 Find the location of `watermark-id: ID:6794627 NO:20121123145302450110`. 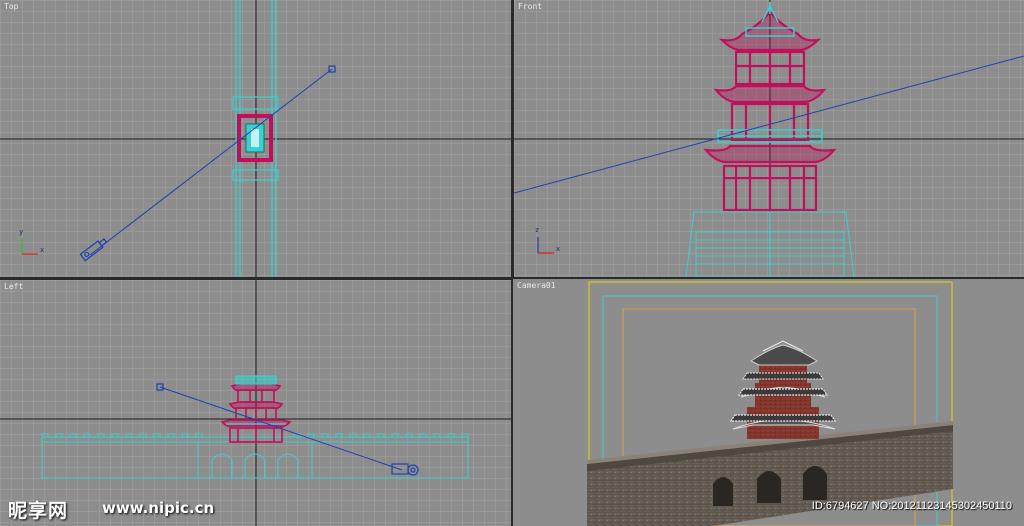

watermark-id: ID:6794627 NO:20121123145302450110 is located at coordinates (911, 506).